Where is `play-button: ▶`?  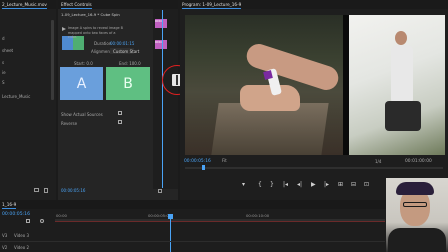
play-button: ▶ is located at coordinates (313, 184).